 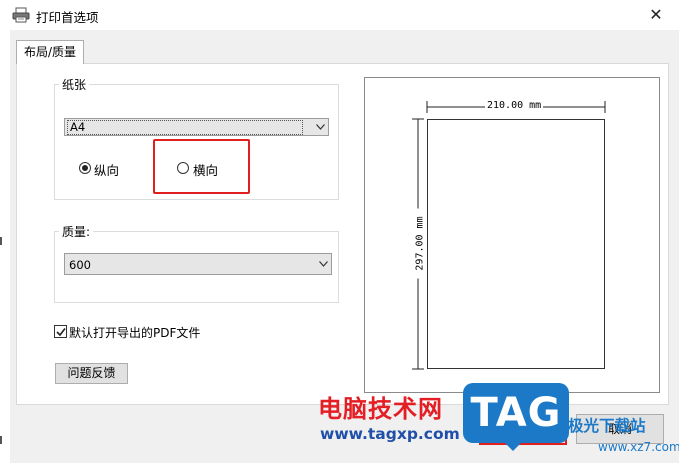 What do you see at coordinates (380, 409) in the screenshot?
I see `watermark-site-name: 电脑技术网` at bounding box center [380, 409].